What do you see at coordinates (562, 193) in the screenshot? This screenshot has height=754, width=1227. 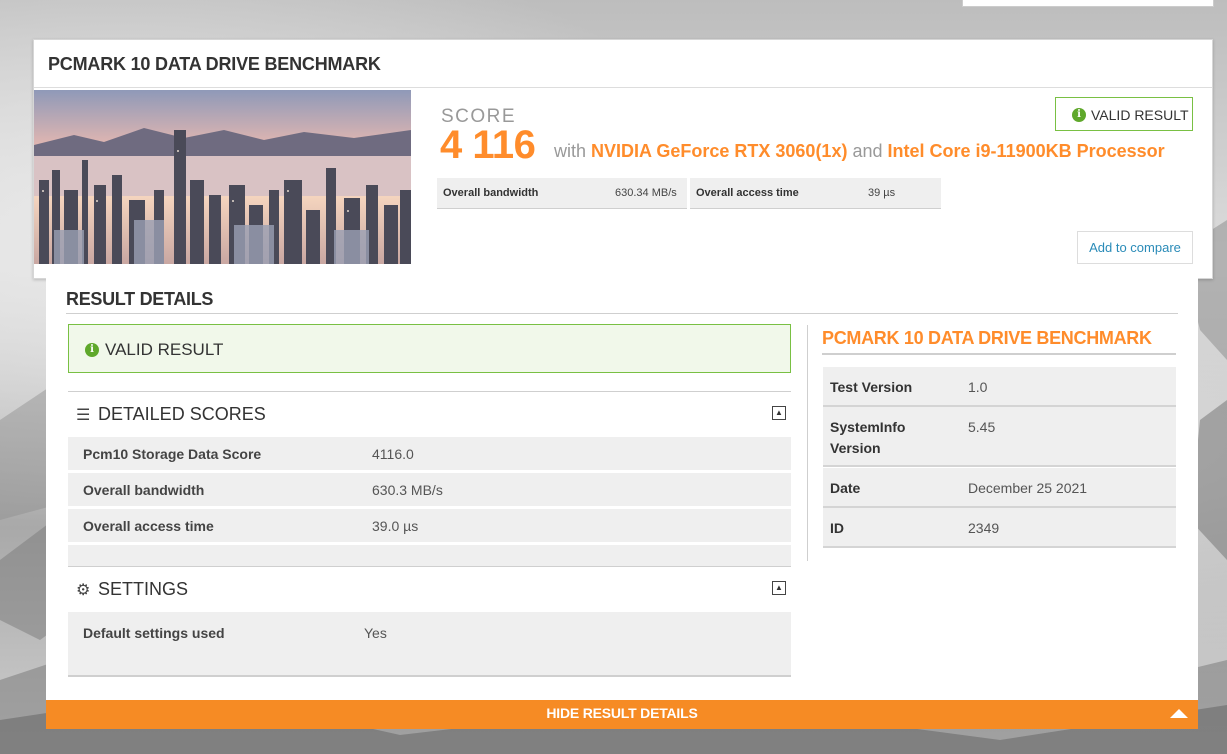 I see `metric-overall-bandwidth: Overall bandwidth 630.34 MB/s` at bounding box center [562, 193].